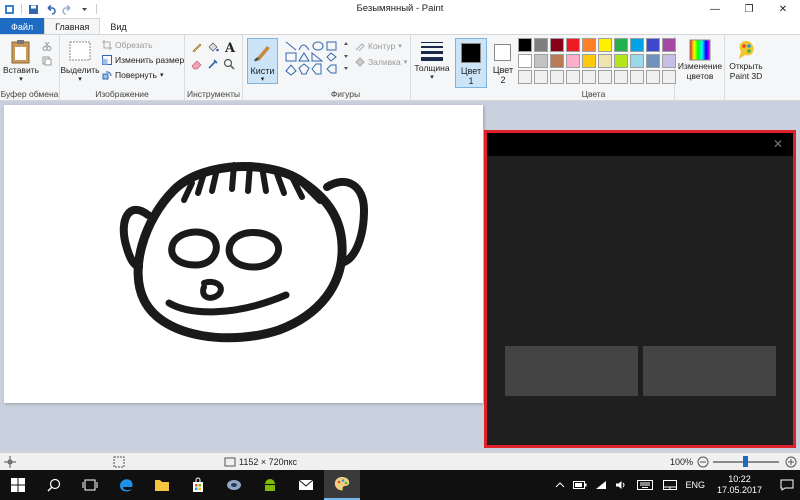 The height and width of the screenshot is (500, 800). I want to click on tab-file: Файл, so click(22, 26).